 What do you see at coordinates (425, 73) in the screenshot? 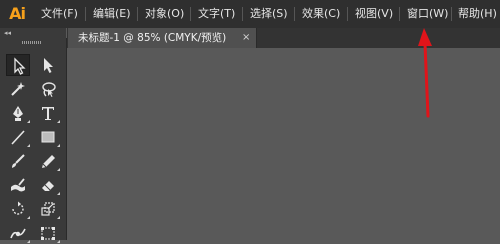
I see `annotation-arrow-icon` at bounding box center [425, 73].